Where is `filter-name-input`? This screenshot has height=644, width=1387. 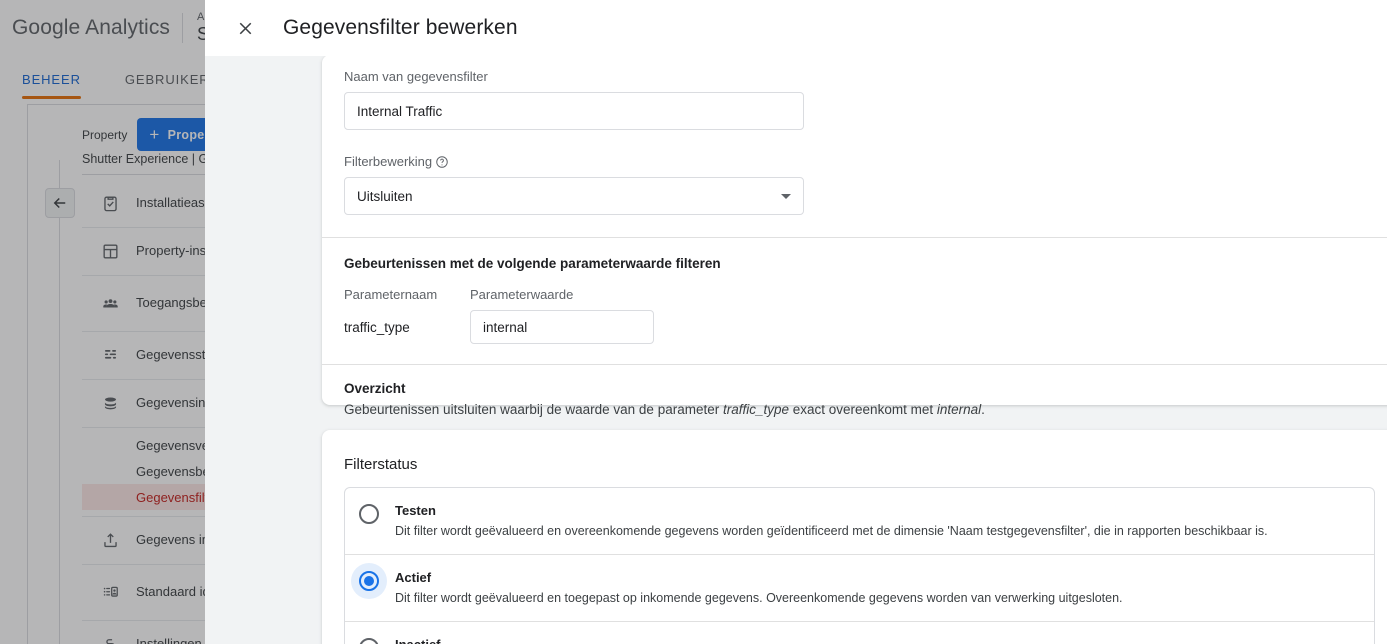
filter-name-input is located at coordinates (574, 111).